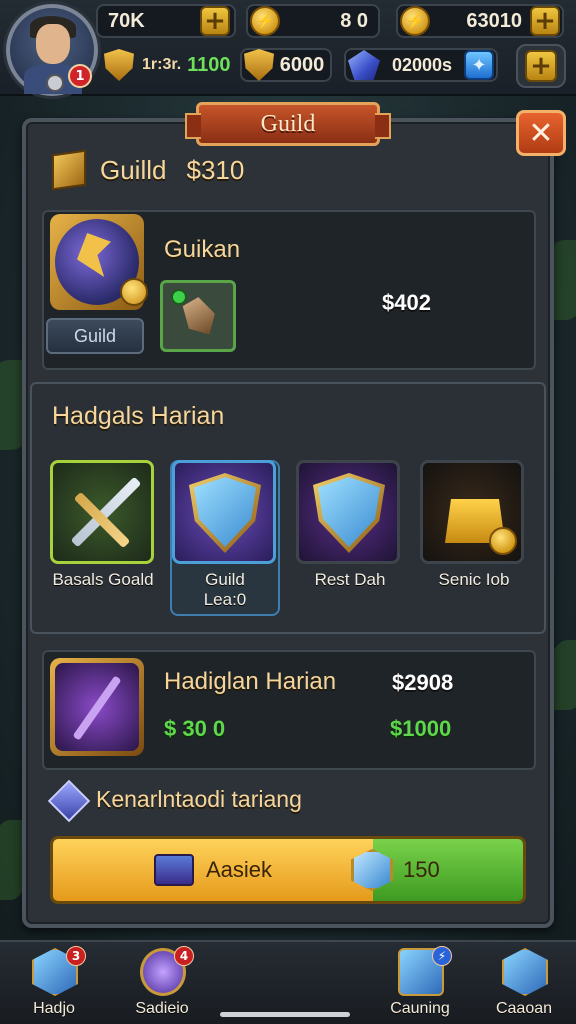 This screenshot has height=1024, width=576. What do you see at coordinates (95, 336) in the screenshot?
I see `guild-button: Guild` at bounding box center [95, 336].